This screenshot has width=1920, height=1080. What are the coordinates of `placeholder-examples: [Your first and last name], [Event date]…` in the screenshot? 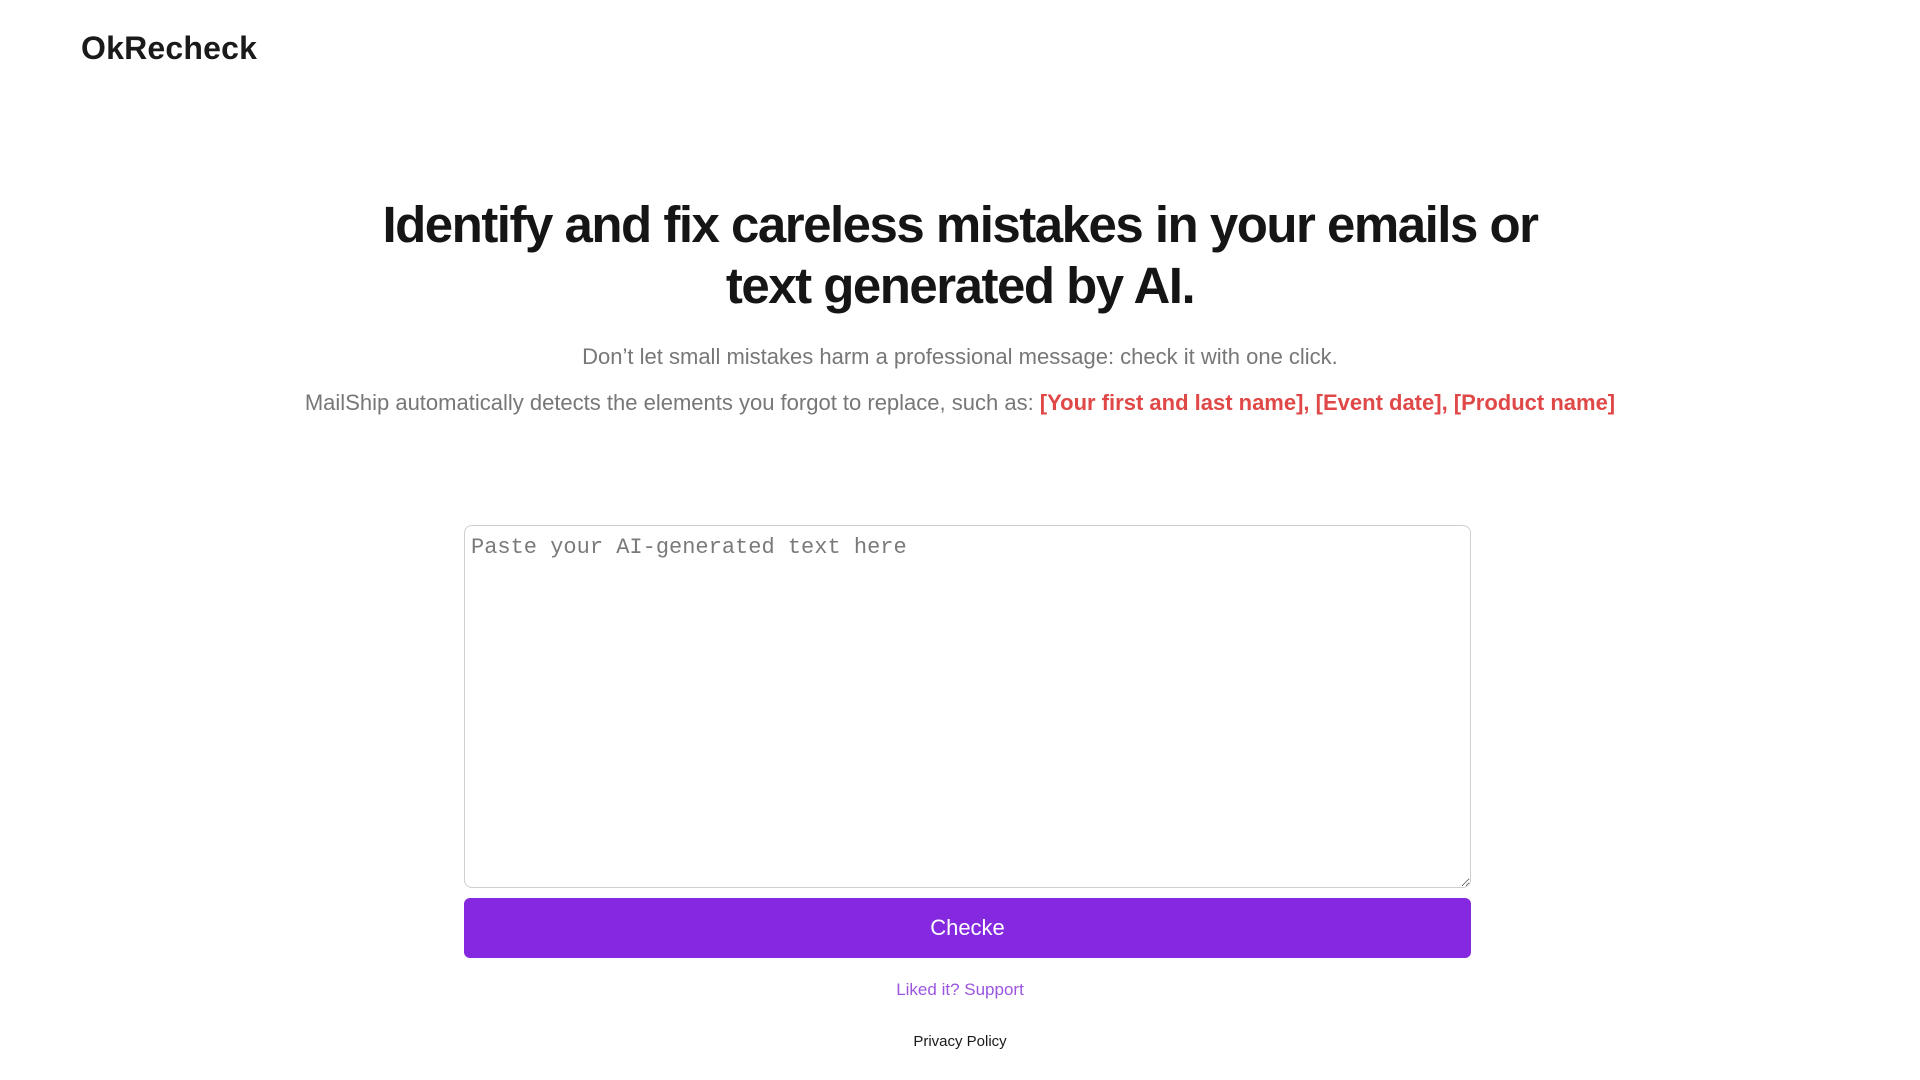 It's located at (1327, 402).